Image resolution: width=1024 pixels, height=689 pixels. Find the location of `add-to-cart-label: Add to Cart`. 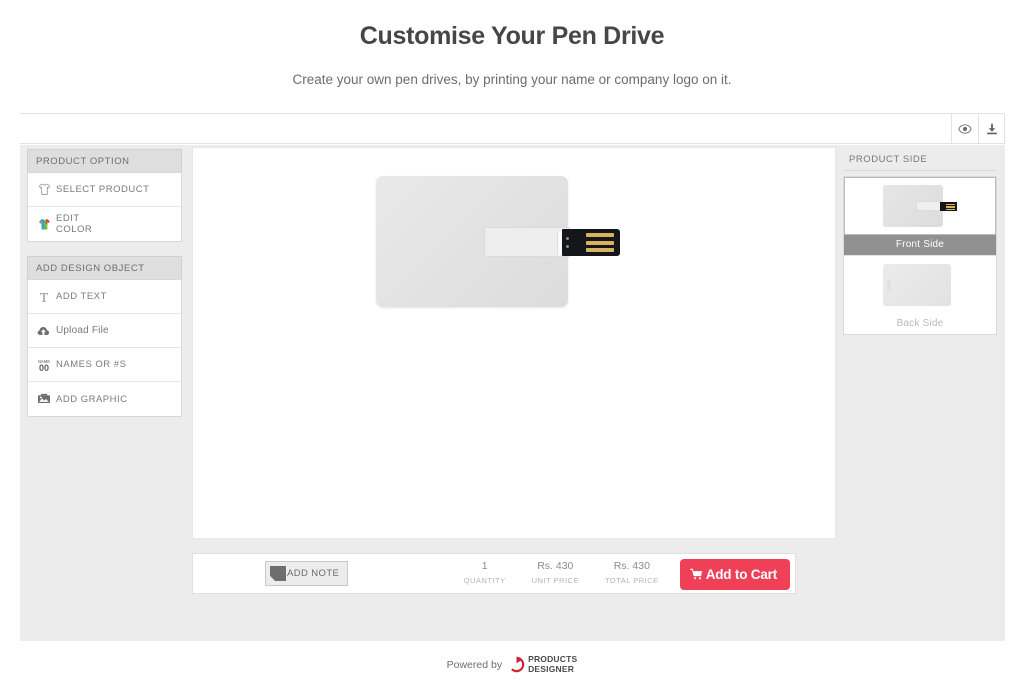

add-to-cart-label: Add to Cart is located at coordinates (741, 574).